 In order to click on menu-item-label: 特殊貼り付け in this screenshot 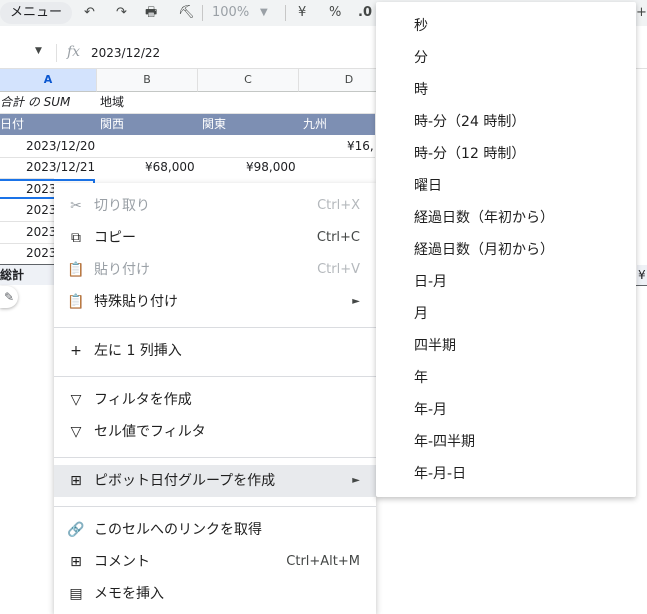, I will do `click(136, 302)`.